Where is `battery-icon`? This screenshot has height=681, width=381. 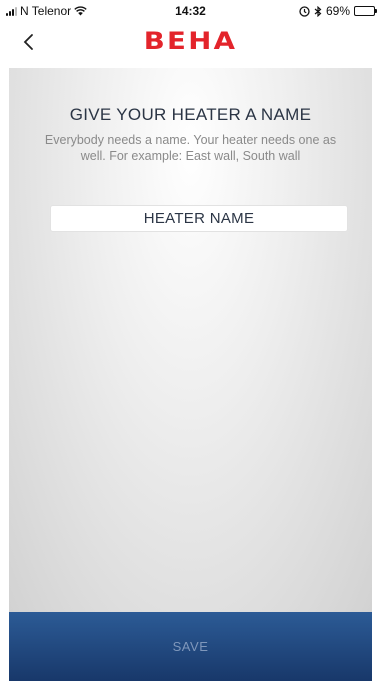
battery-icon is located at coordinates (365, 11).